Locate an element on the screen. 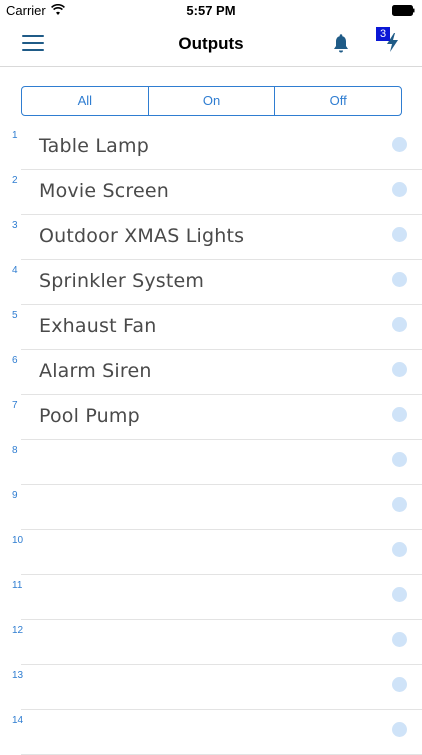 The width and height of the screenshot is (422, 755). output-row: 9 is located at coordinates (217, 507).